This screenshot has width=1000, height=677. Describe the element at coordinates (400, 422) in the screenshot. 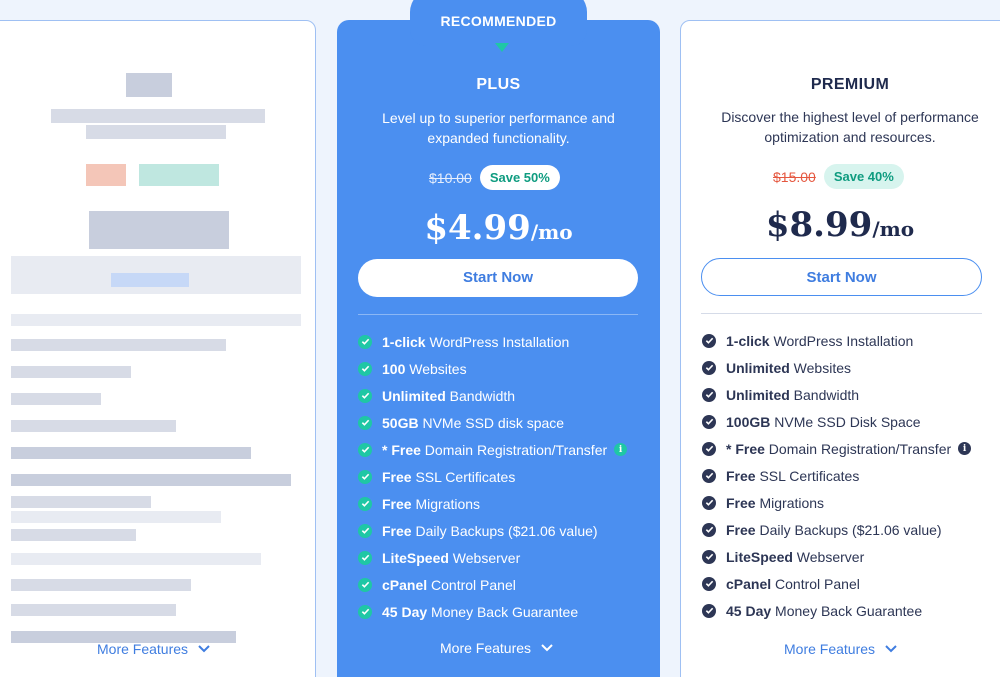

I see `feature-bold: 50GB` at that location.